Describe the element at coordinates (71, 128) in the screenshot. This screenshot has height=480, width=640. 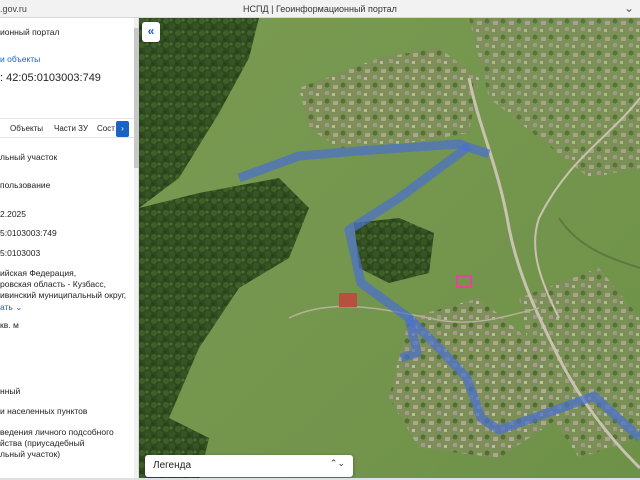
I see `tab-parts: Части ЗУ` at that location.